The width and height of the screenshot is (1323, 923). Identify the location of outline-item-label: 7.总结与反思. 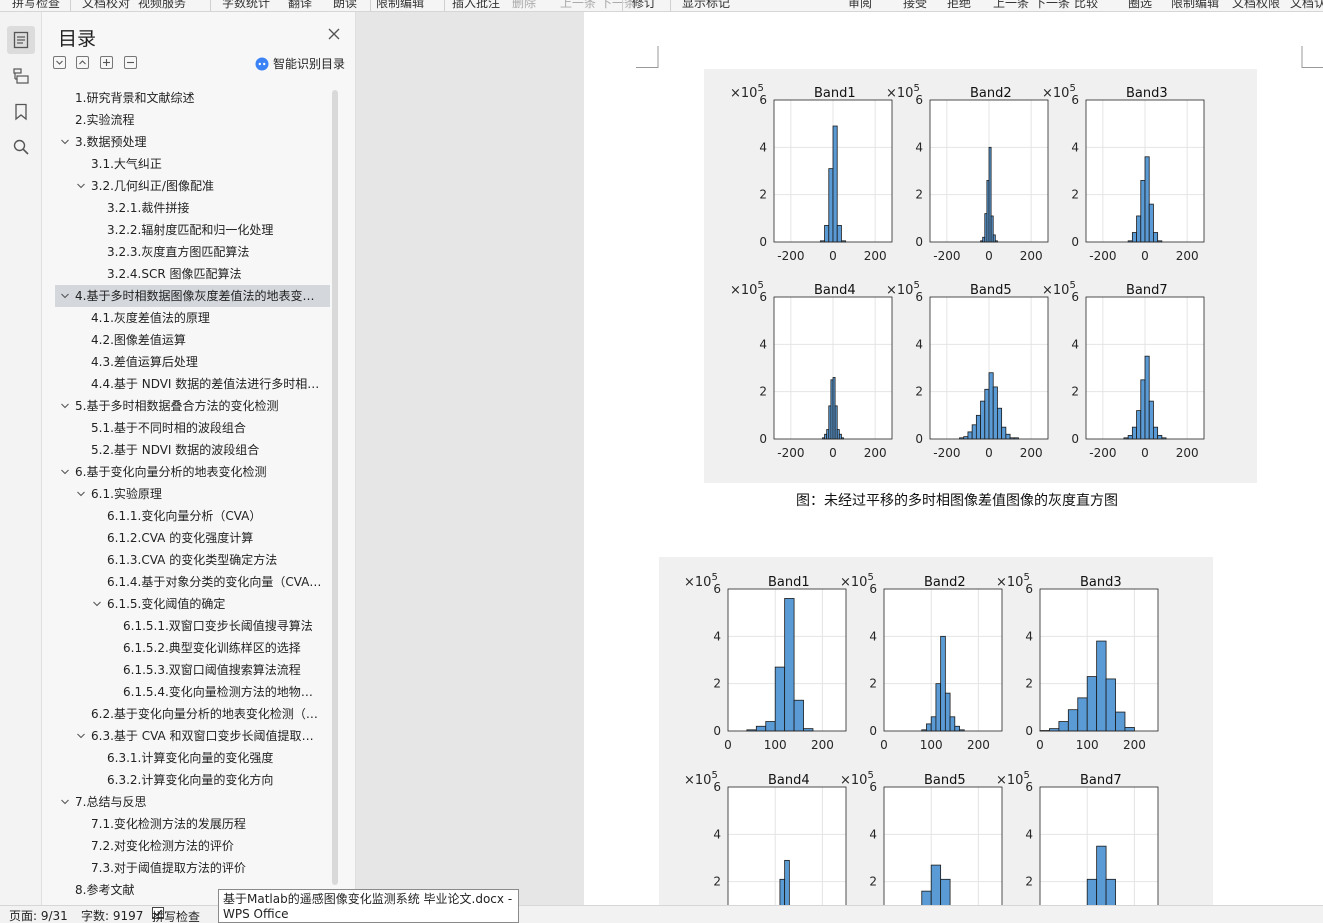
(111, 802).